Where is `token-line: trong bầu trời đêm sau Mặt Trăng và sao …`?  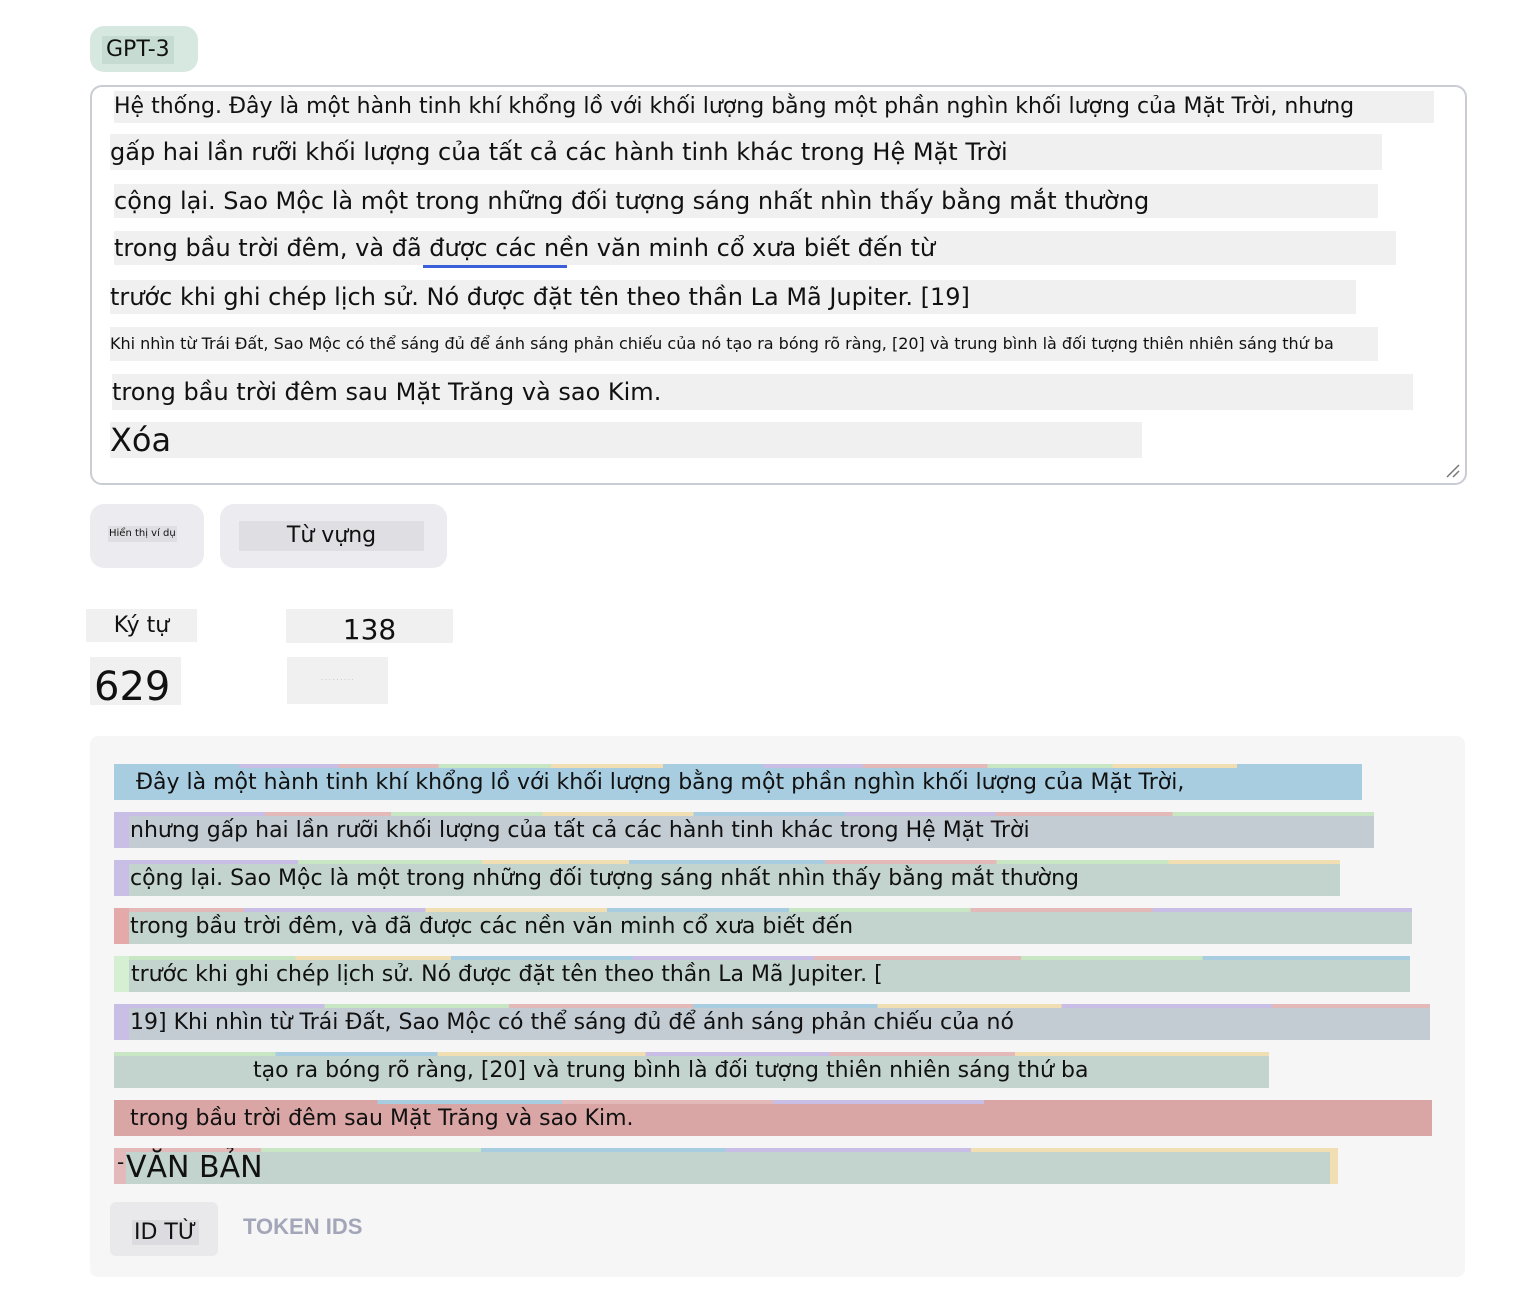 token-line: trong bầu trời đêm sau Mặt Trăng và sao … is located at coordinates (773, 1118).